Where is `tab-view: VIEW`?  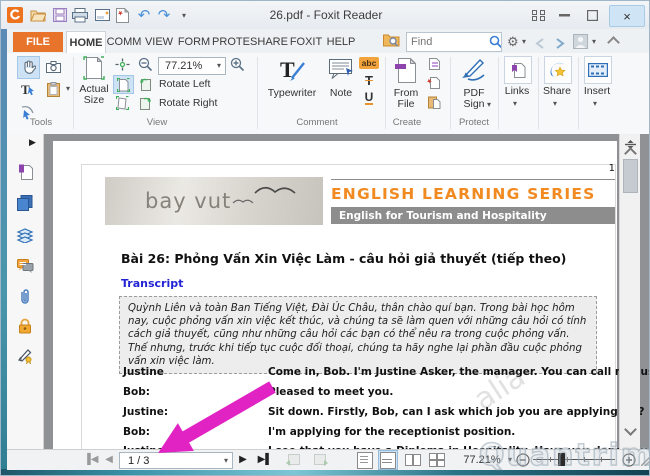
tab-view: VIEW is located at coordinates (159, 42).